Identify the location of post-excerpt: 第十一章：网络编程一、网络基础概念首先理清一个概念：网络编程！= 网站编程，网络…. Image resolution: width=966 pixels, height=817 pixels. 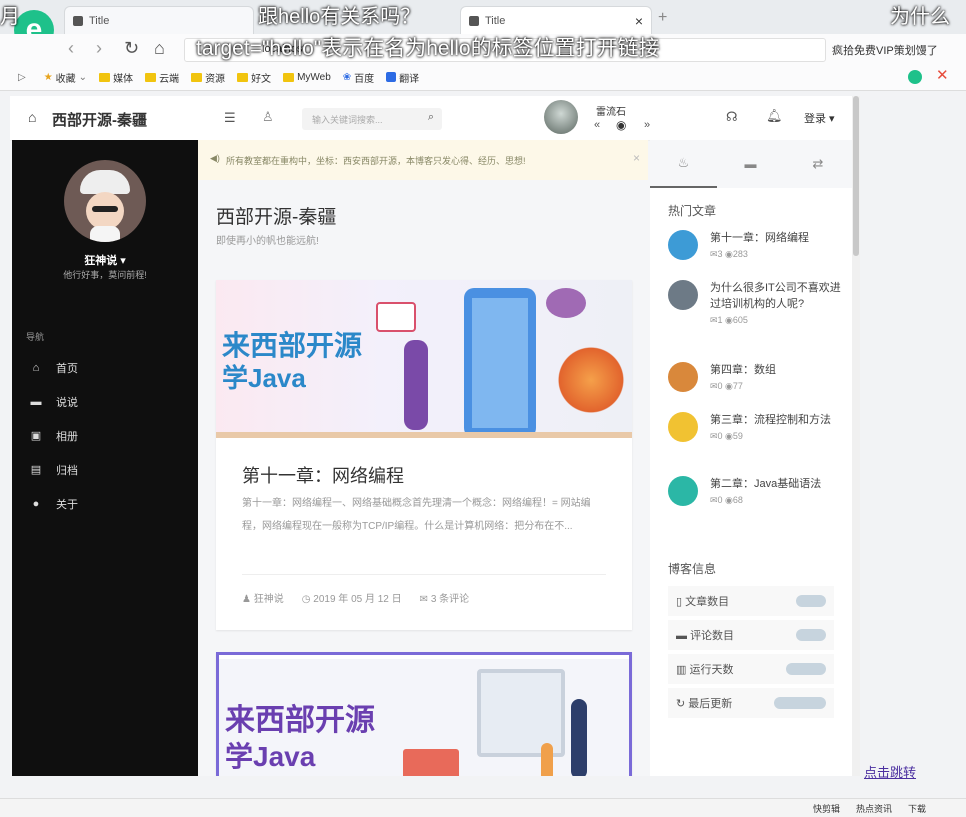
(416, 515).